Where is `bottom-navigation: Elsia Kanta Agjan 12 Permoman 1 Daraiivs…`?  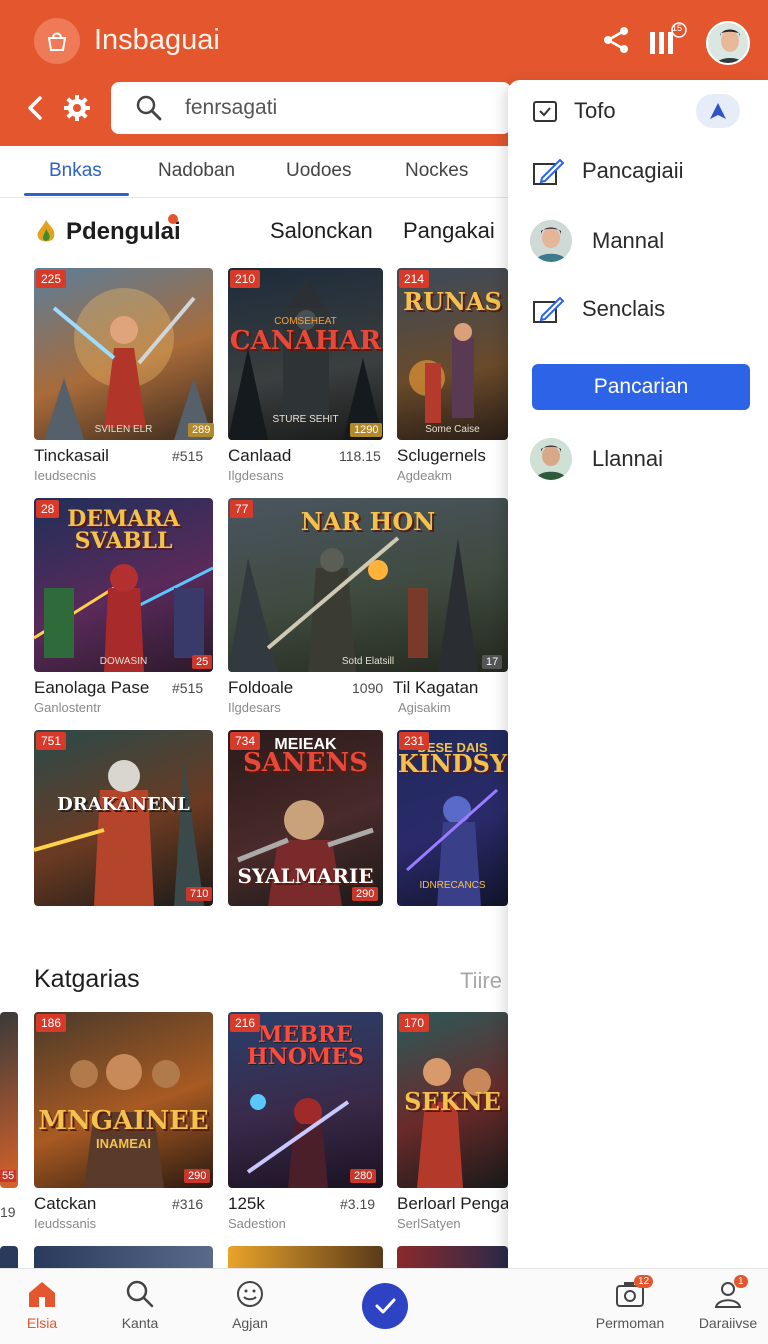 bottom-navigation: Elsia Kanta Agjan 12 Permoman 1 Daraiivs… is located at coordinates (384, 1306).